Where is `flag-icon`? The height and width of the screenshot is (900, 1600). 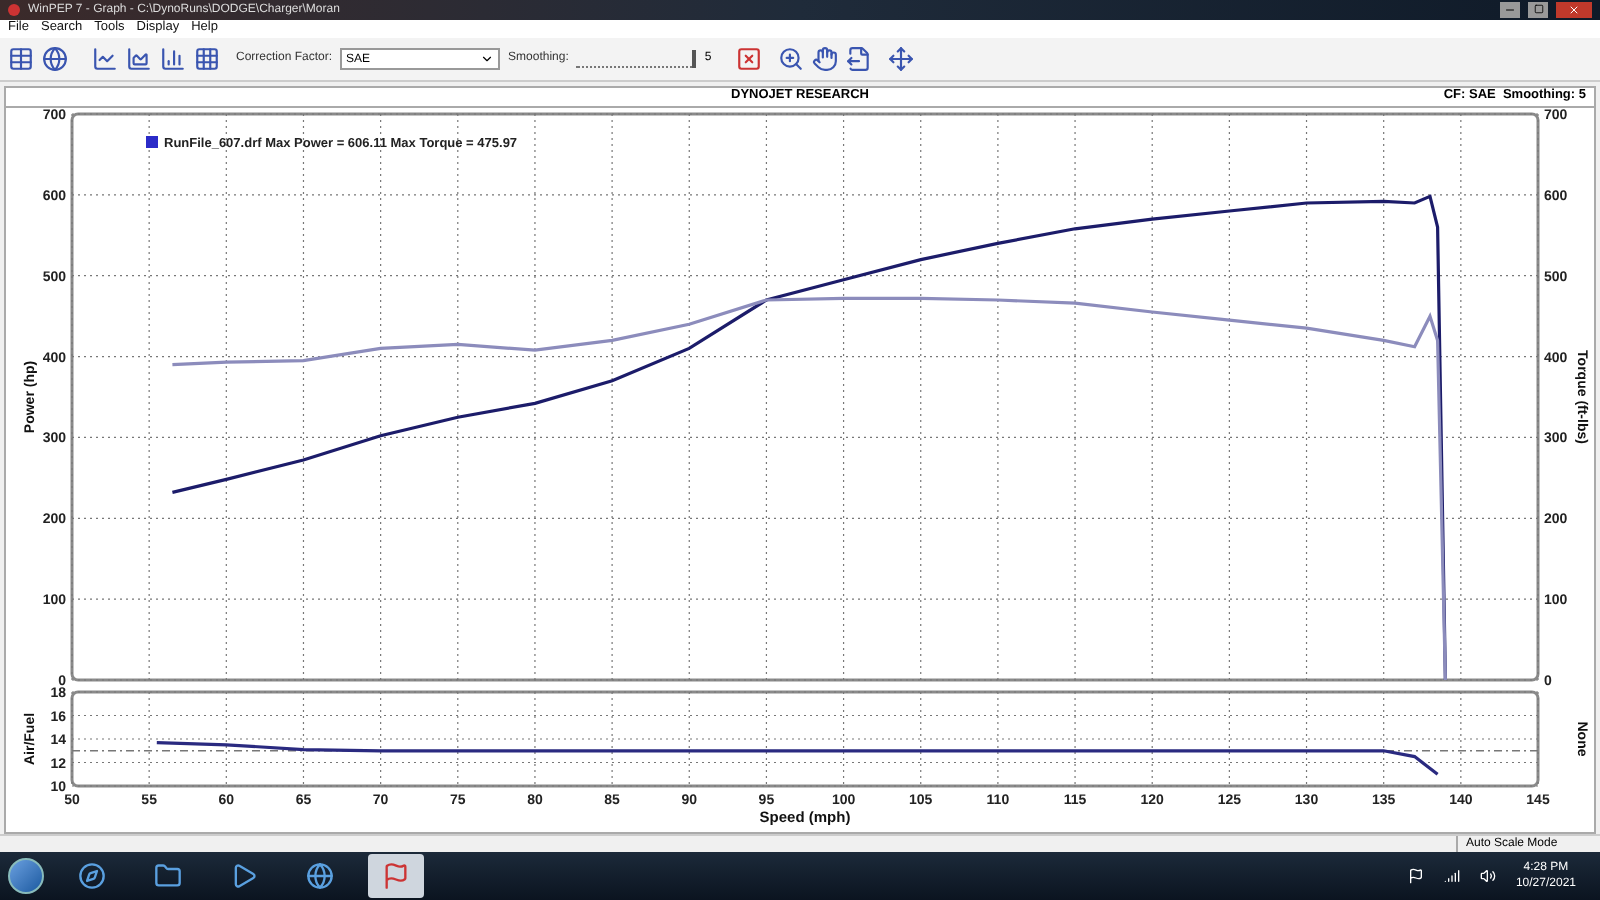
flag-icon is located at coordinates (1415, 875).